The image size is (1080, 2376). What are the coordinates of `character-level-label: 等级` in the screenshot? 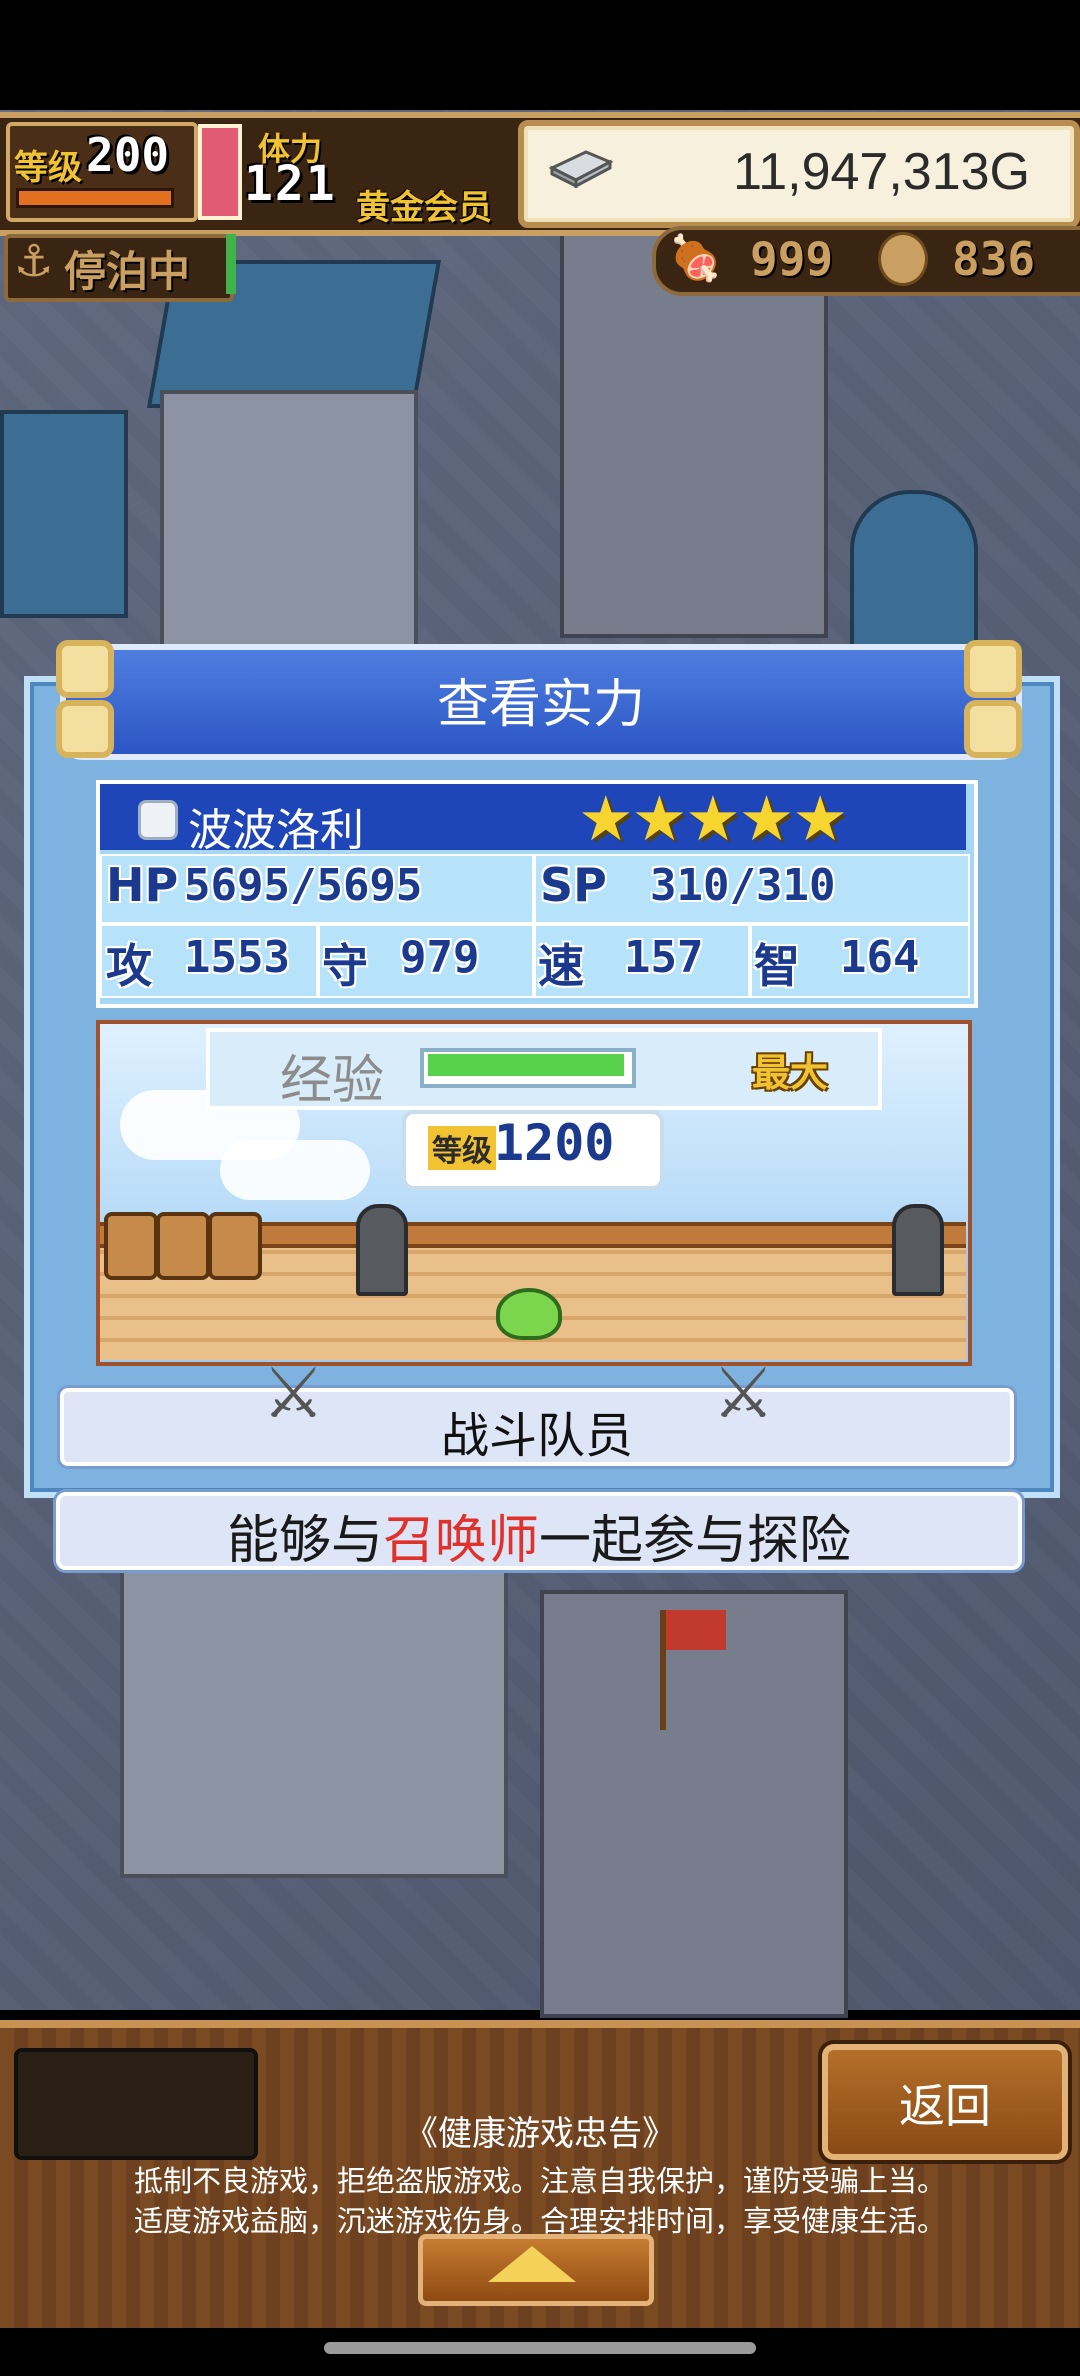 It's located at (462, 1148).